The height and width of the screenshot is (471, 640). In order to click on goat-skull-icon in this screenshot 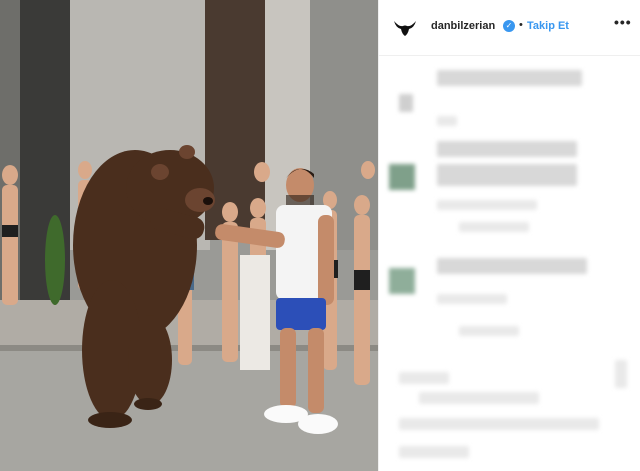, I will do `click(405, 28)`.